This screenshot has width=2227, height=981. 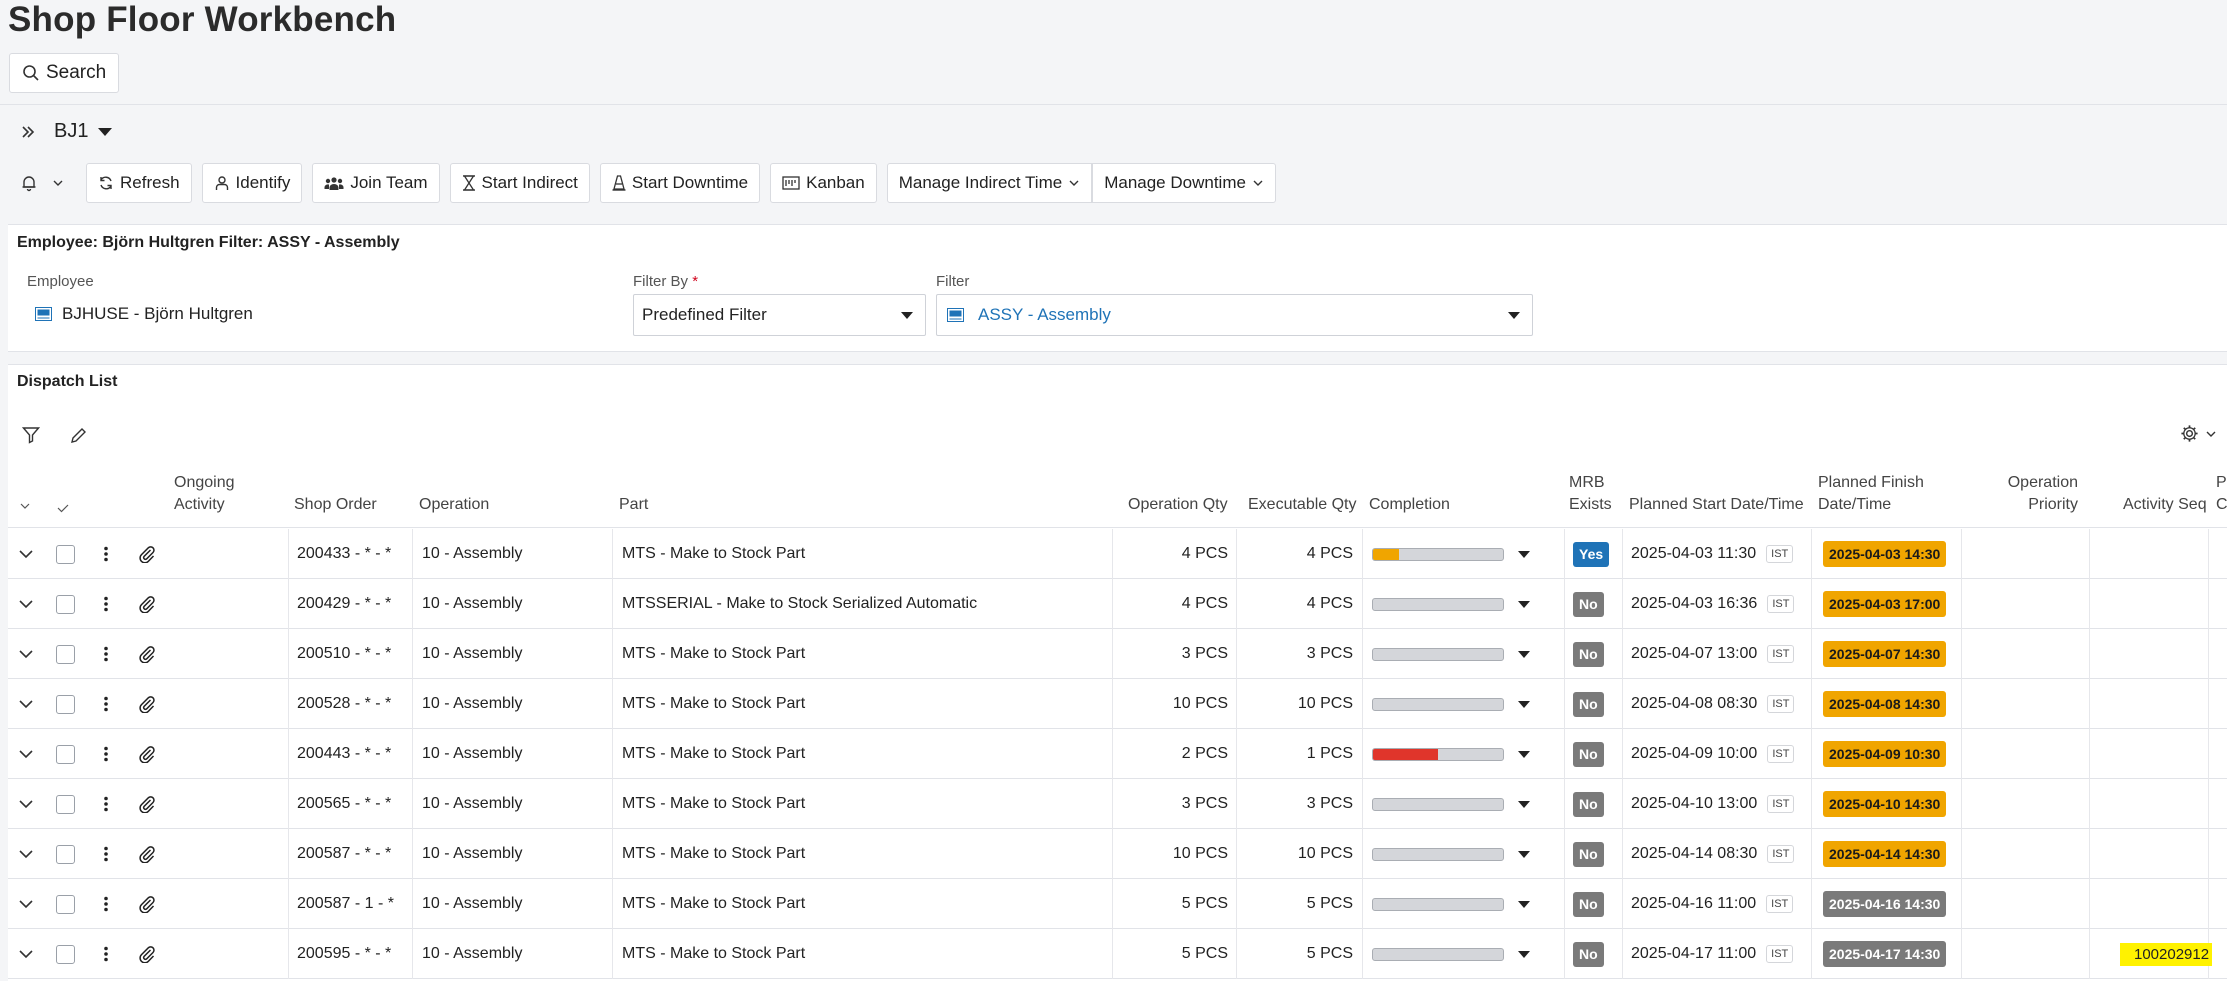 I want to click on shop-order-cell: 200587 - 1 - *, so click(x=345, y=904).